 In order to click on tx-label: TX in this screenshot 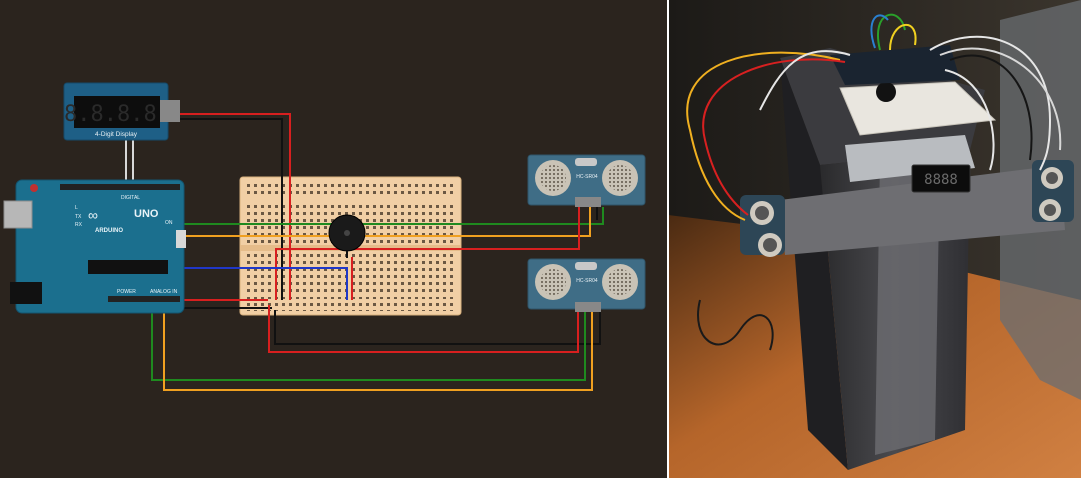, I will do `click(78, 217)`.